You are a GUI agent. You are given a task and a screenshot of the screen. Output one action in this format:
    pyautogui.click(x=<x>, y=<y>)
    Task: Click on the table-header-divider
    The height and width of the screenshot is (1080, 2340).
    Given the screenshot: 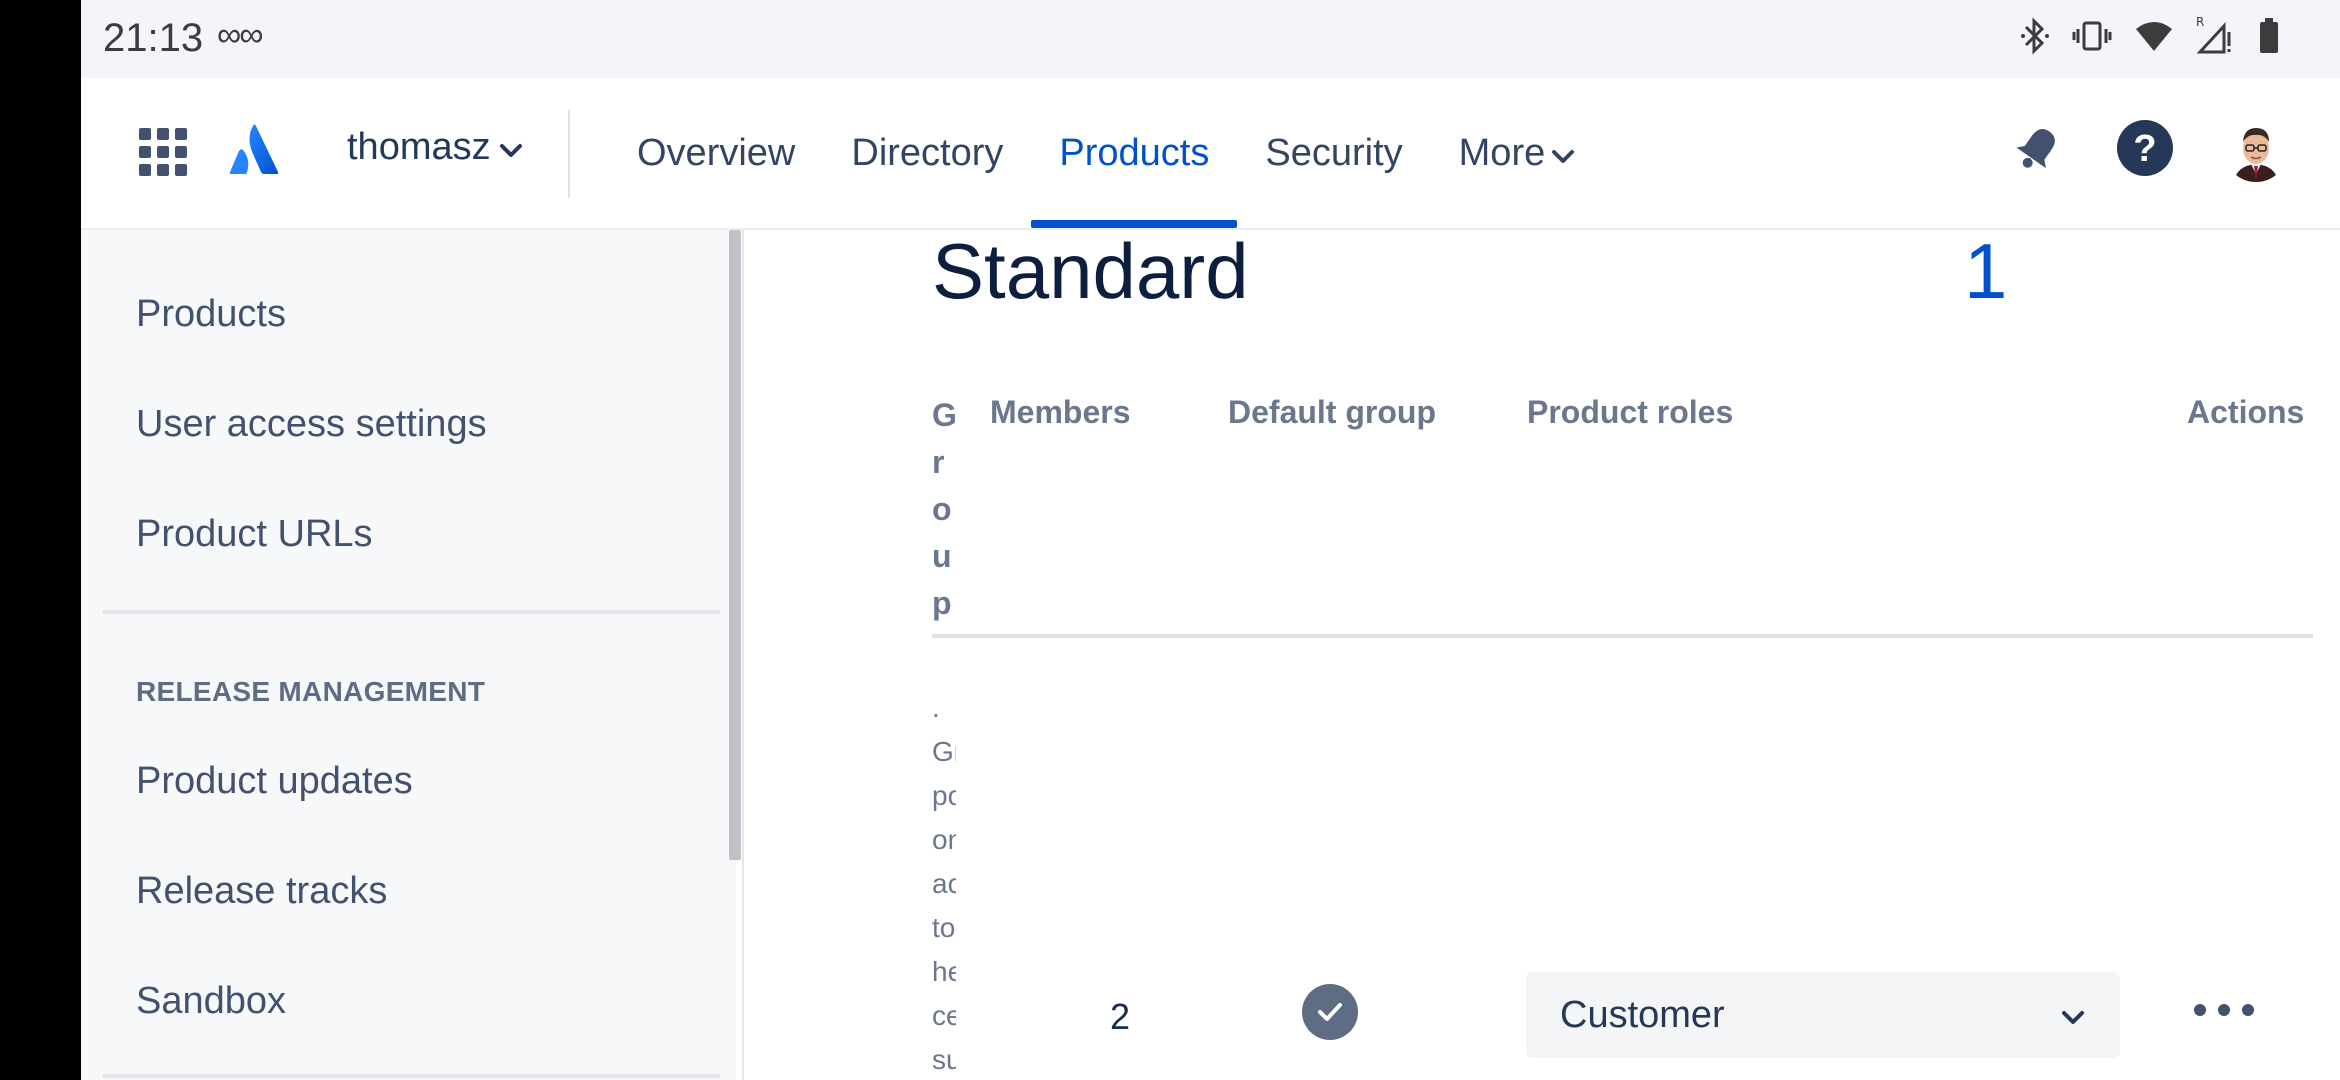 What is the action you would take?
    pyautogui.click(x=1622, y=636)
    